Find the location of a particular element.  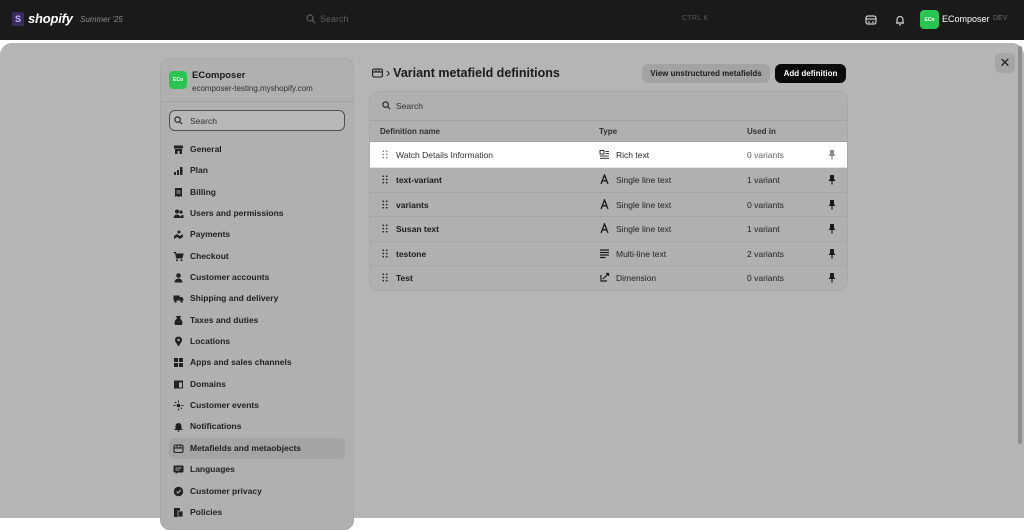

store-name: EComposer is located at coordinates (966, 19).